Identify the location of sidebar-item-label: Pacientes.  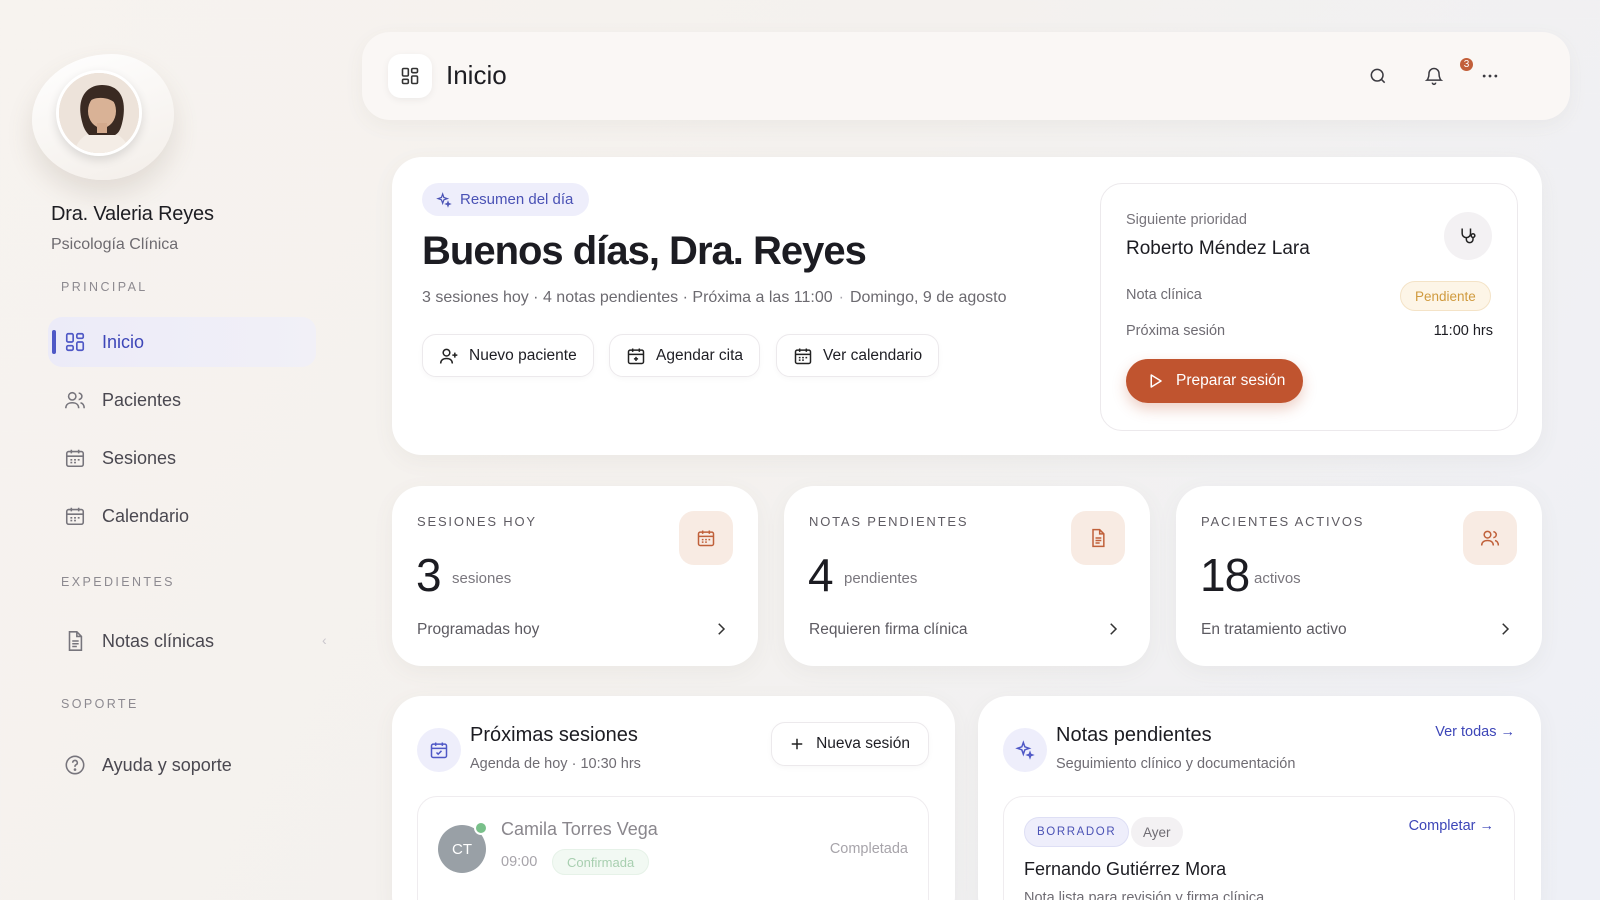
(142, 399).